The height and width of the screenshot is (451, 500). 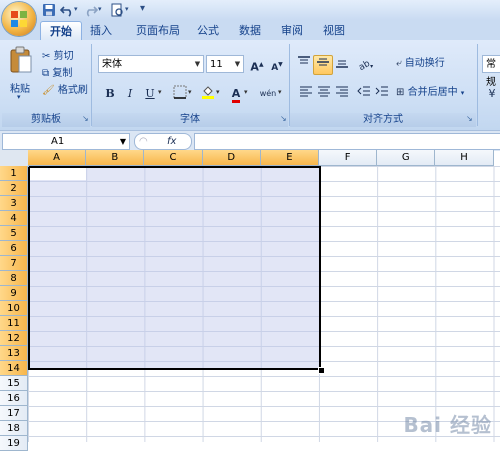 I want to click on decrease-indent-button, so click(x=364, y=94).